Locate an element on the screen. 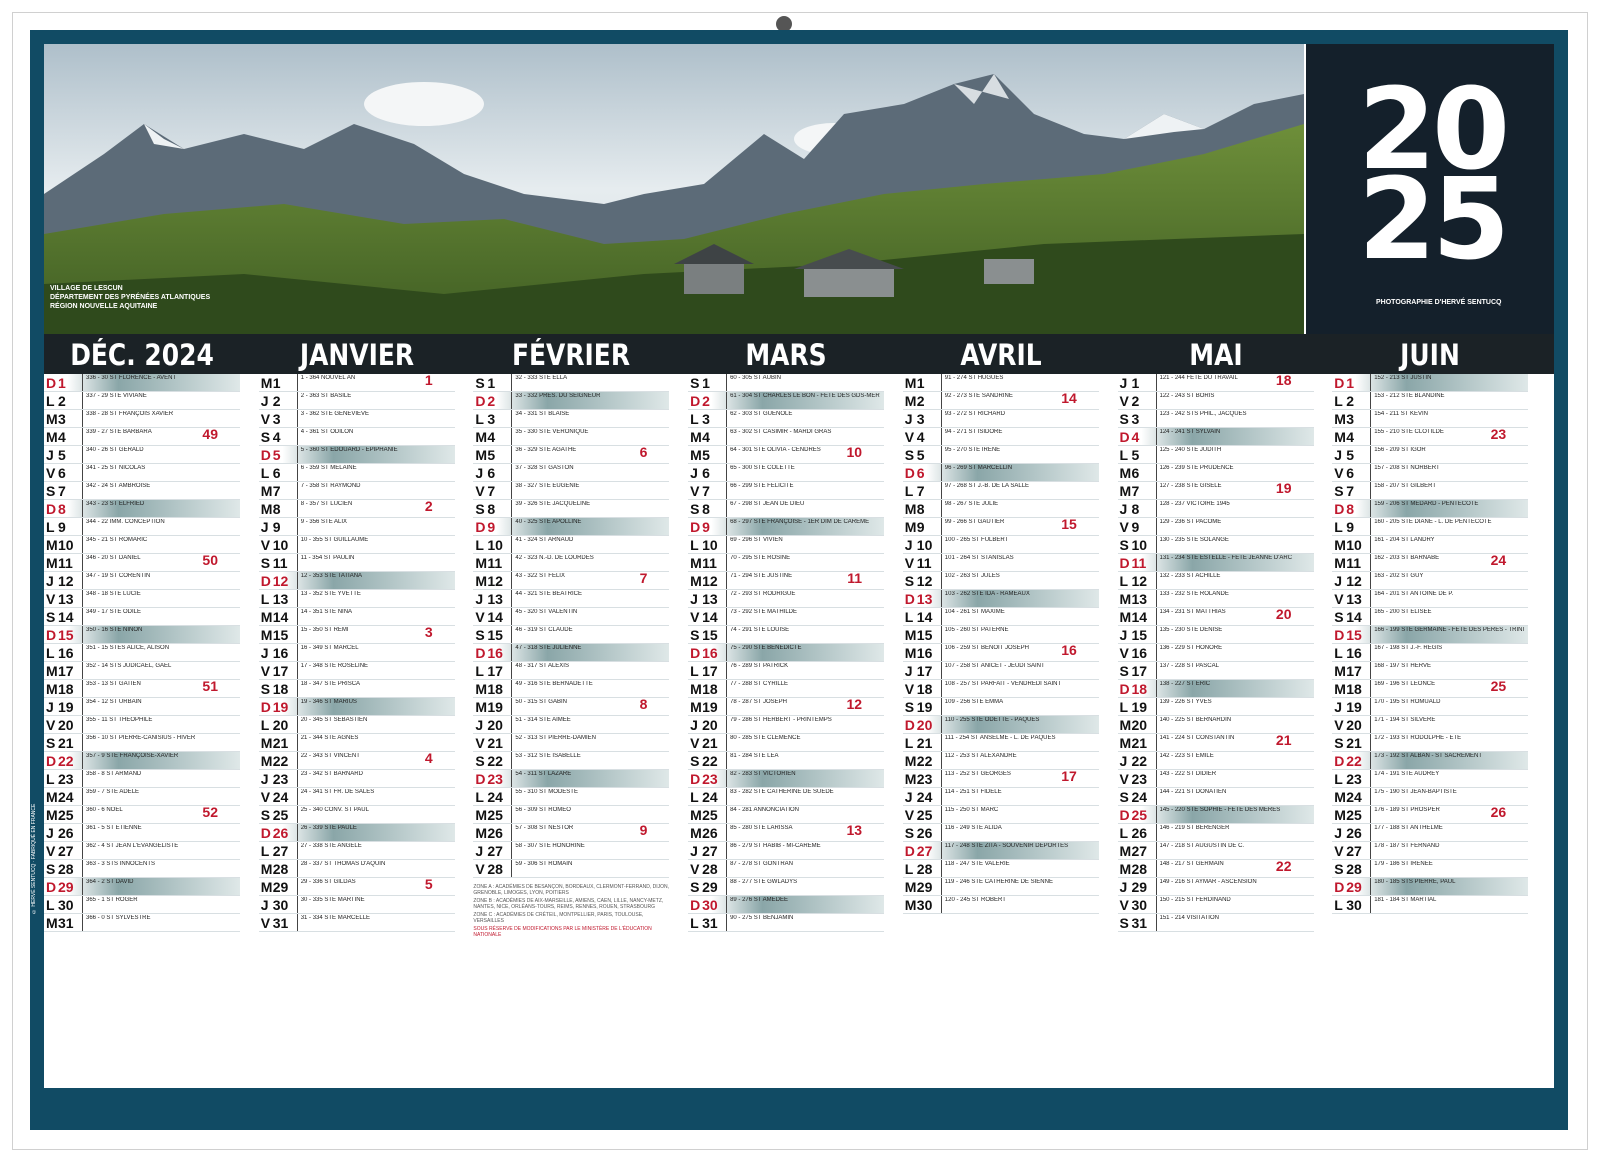 This screenshot has width=1600, height=1160. saint-name: 178 - 187 ST FERNAND is located at coordinates (1407, 846).